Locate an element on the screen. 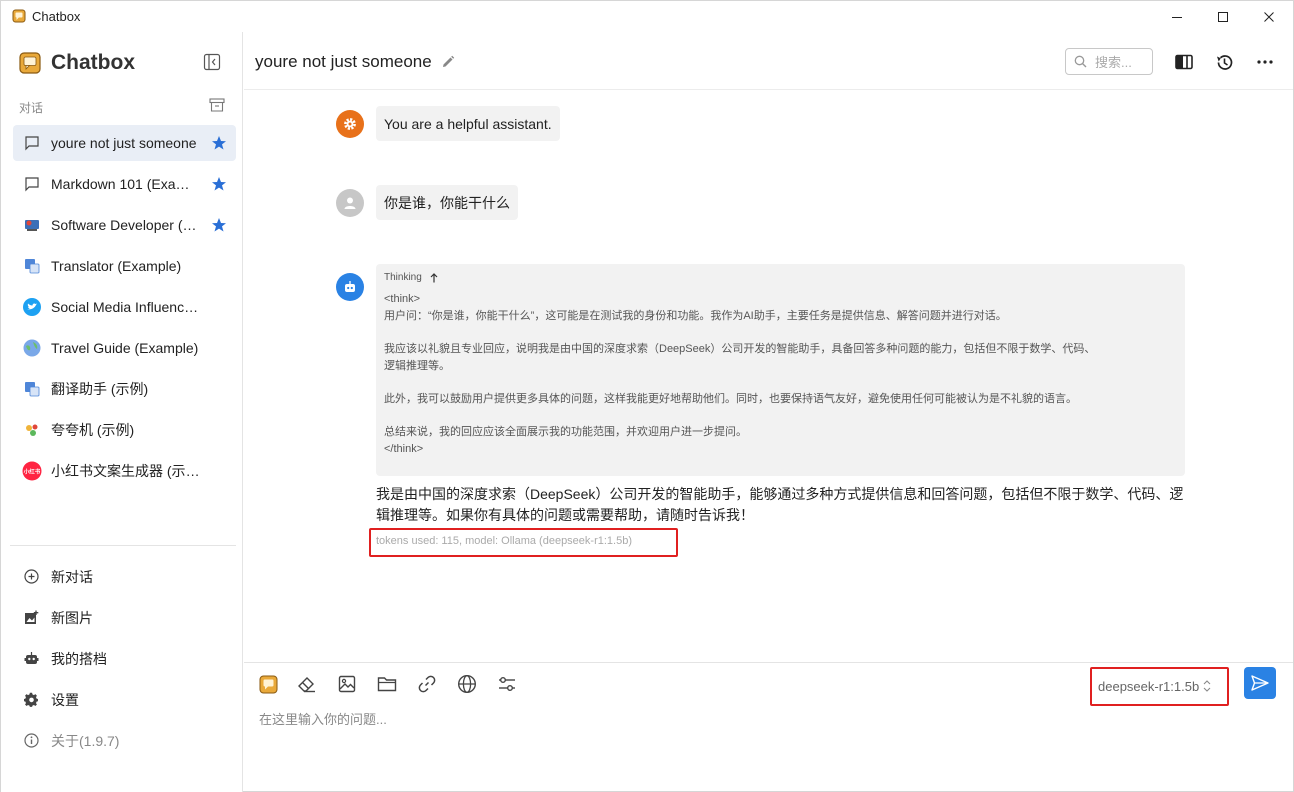 The width and height of the screenshot is (1294, 792). conversation-item: Markdown 101 (Example) is located at coordinates (124, 184).